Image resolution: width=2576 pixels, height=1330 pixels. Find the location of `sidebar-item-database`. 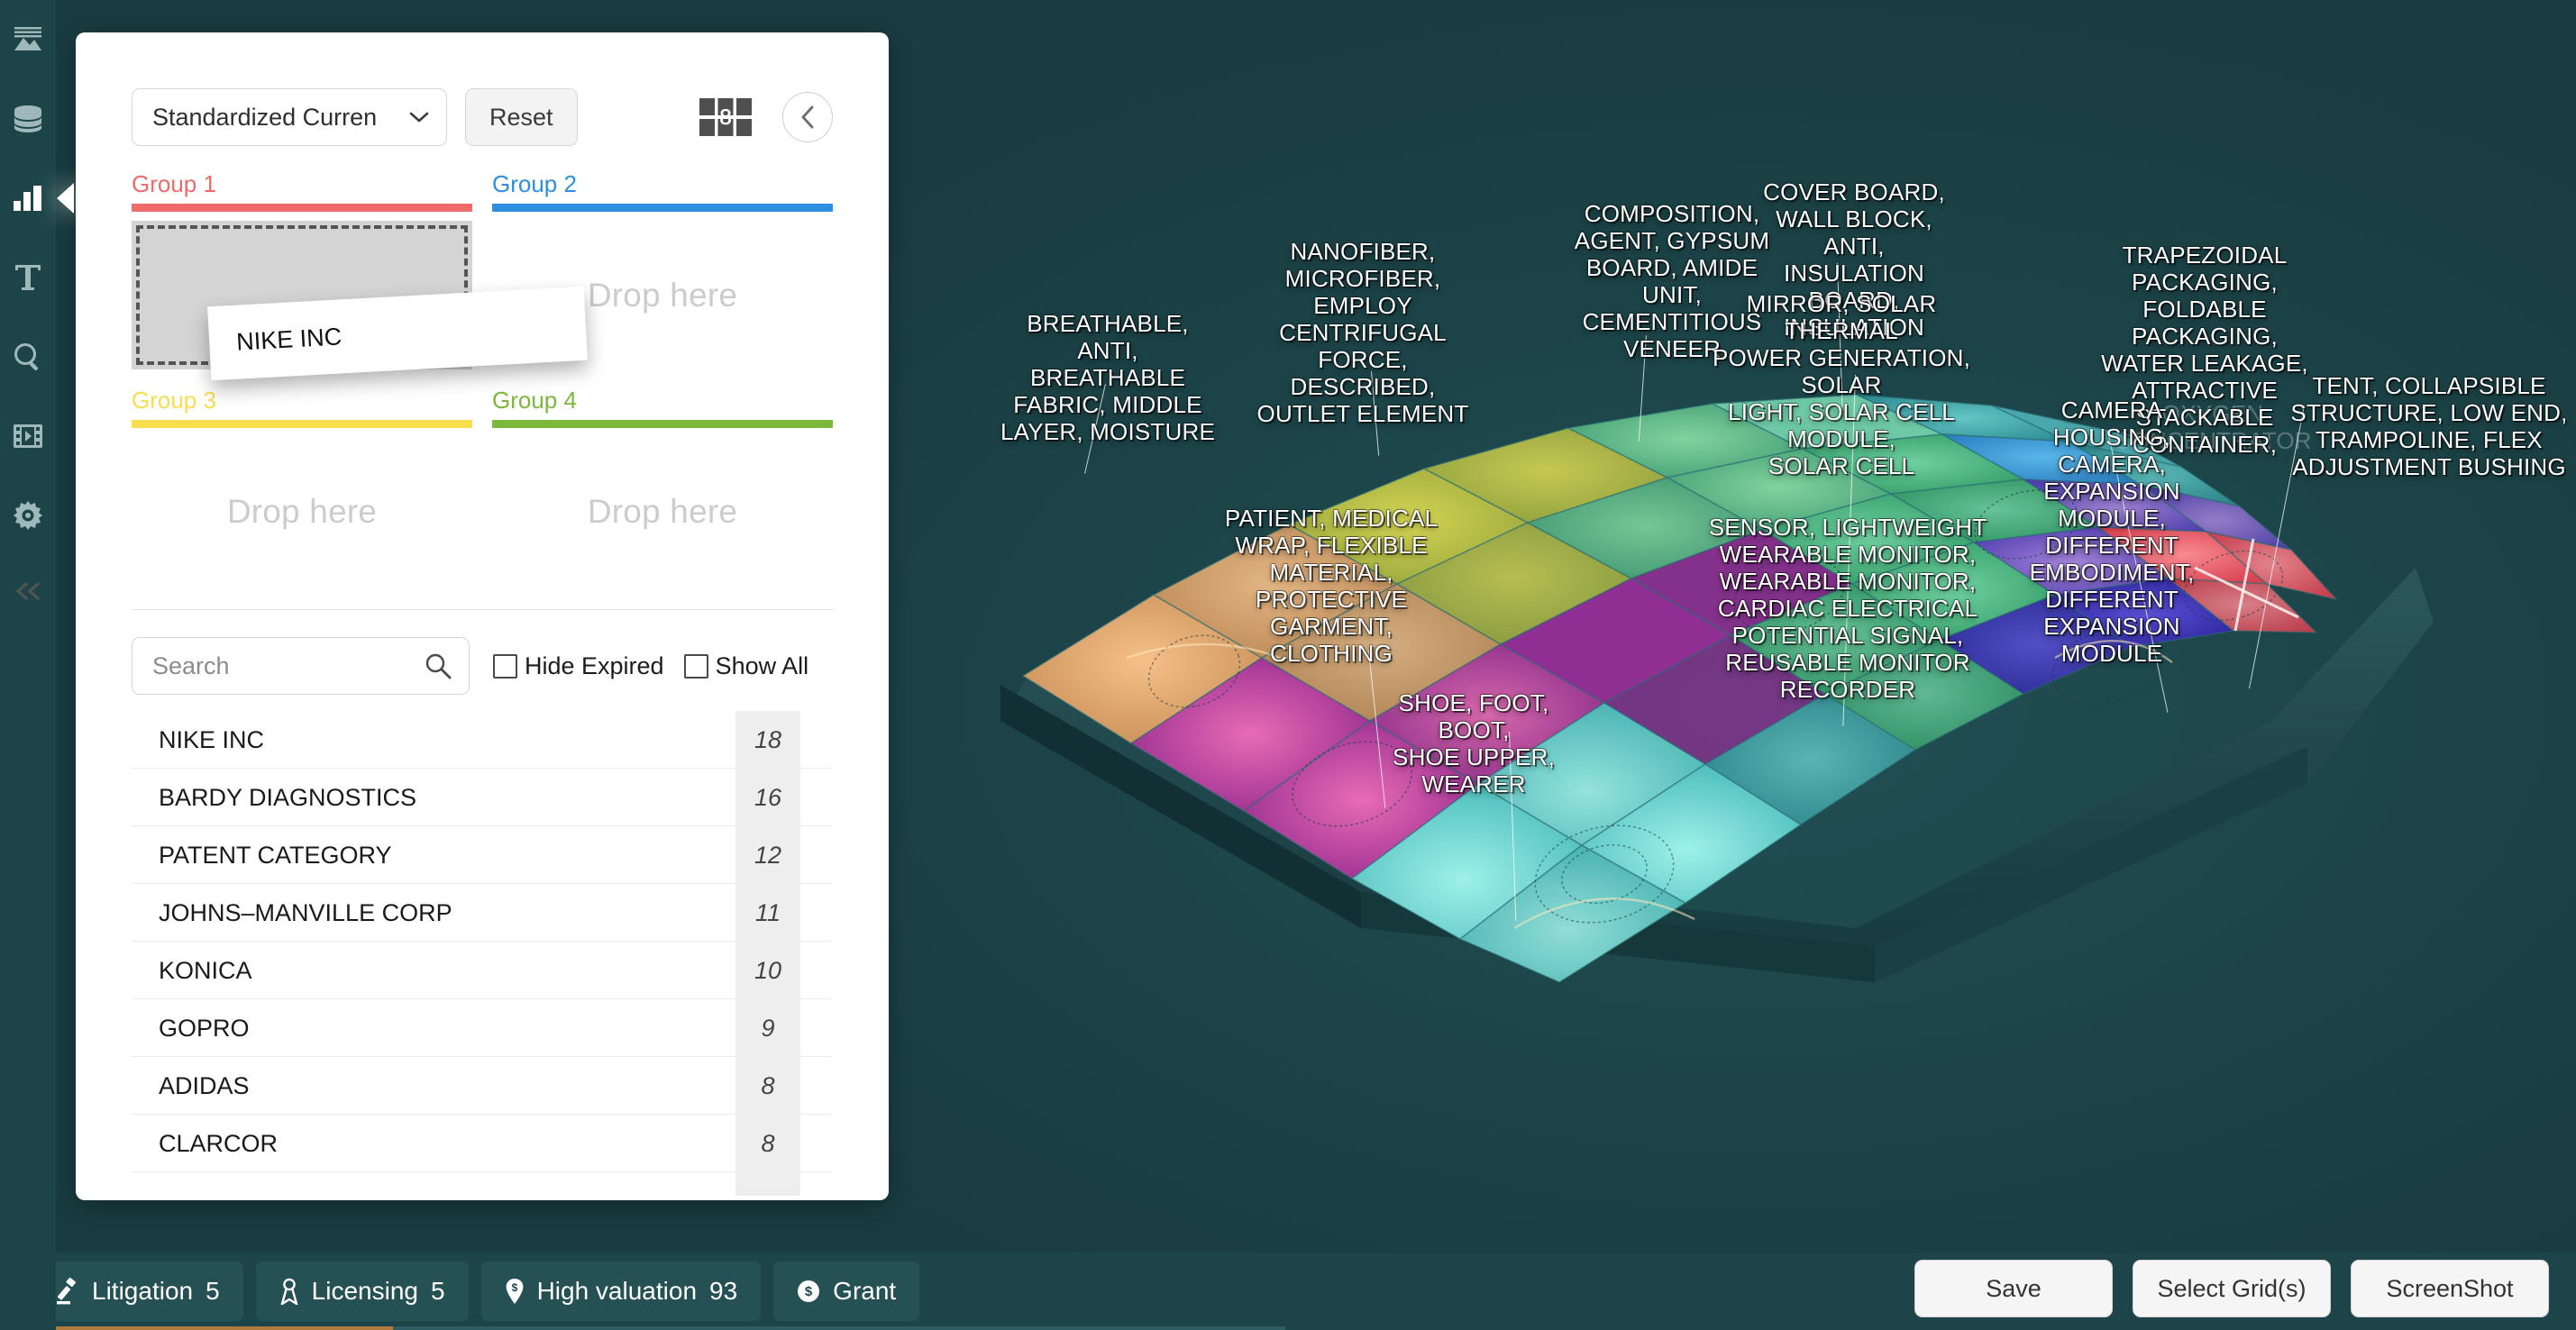

sidebar-item-database is located at coordinates (28, 119).